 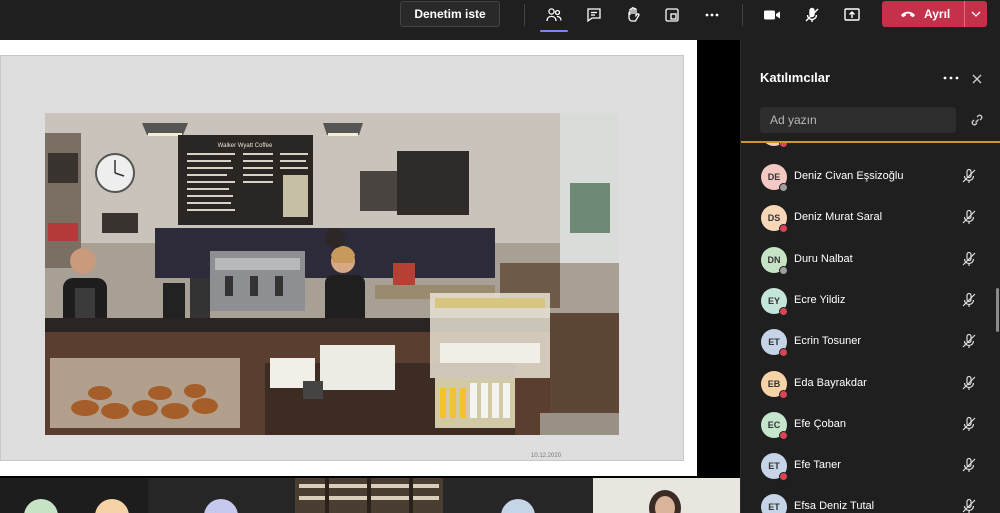 I want to click on leave-main: Ayrıl, so click(x=923, y=14).